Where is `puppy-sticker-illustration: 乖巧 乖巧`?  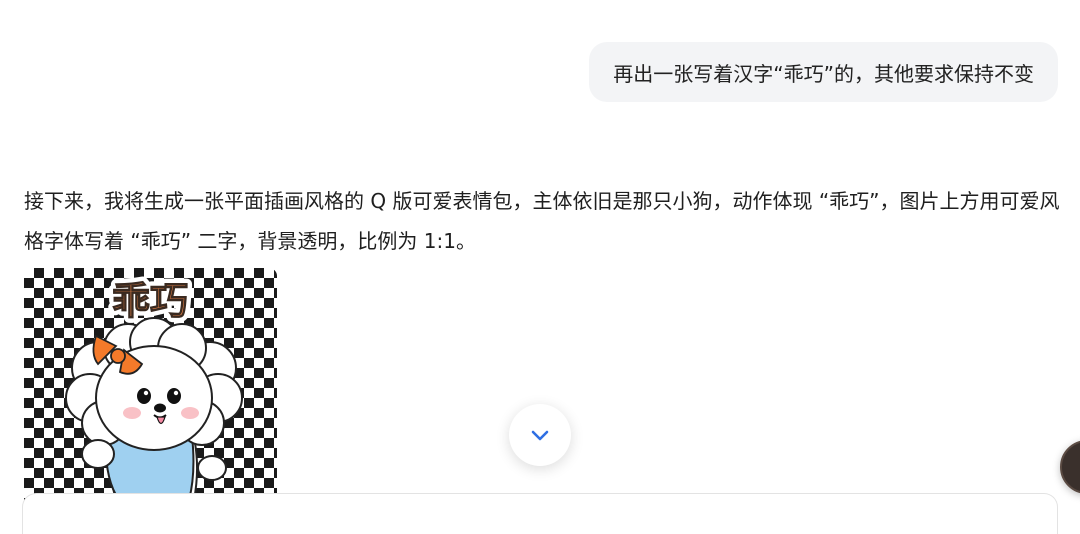 puppy-sticker-illustration: 乖巧 乖巧 is located at coordinates (154, 387).